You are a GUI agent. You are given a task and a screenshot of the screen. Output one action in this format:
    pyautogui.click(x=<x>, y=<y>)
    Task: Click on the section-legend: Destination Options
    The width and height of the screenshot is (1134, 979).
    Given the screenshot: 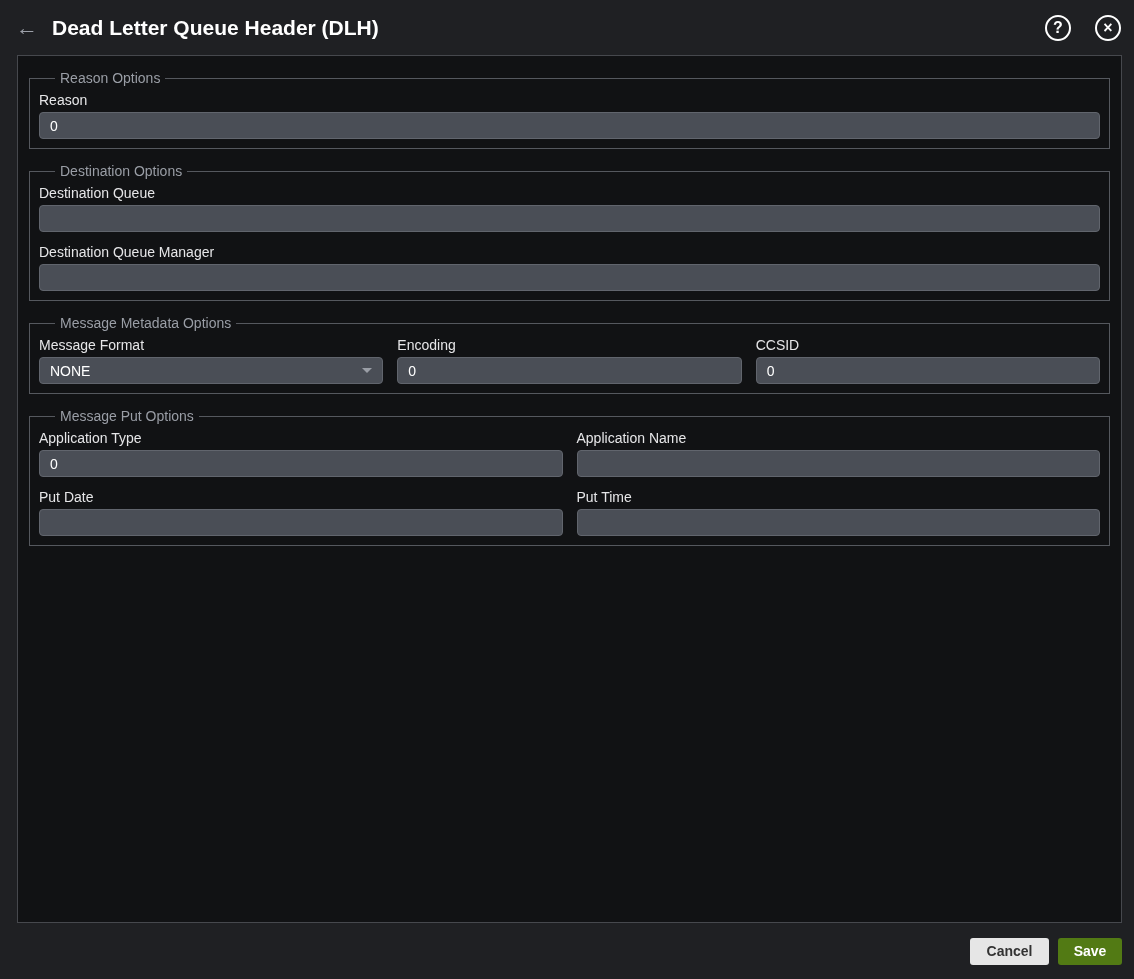 What is the action you would take?
    pyautogui.click(x=121, y=171)
    